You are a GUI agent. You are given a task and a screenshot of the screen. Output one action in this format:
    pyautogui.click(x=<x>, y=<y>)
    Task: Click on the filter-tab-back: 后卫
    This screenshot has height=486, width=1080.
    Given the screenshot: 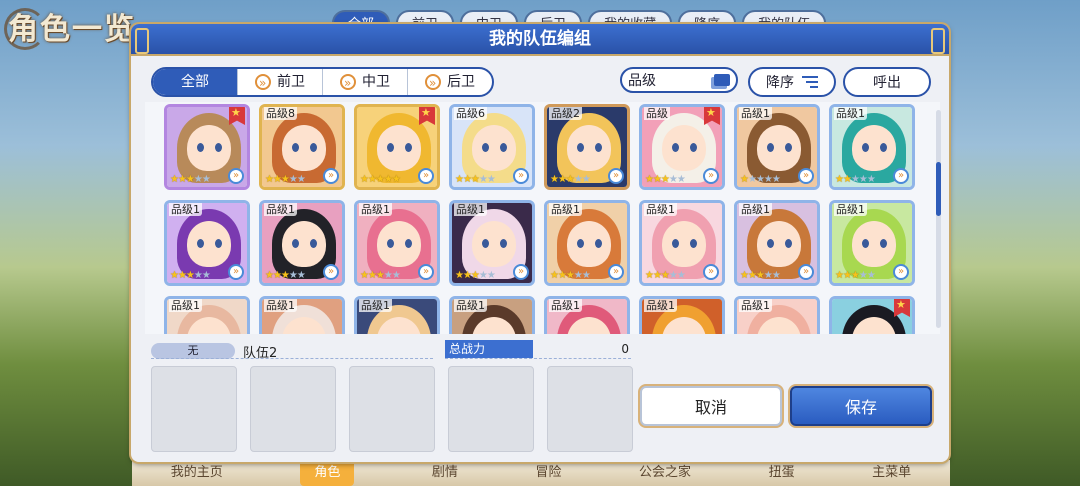 What is the action you would take?
    pyautogui.click(x=450, y=82)
    